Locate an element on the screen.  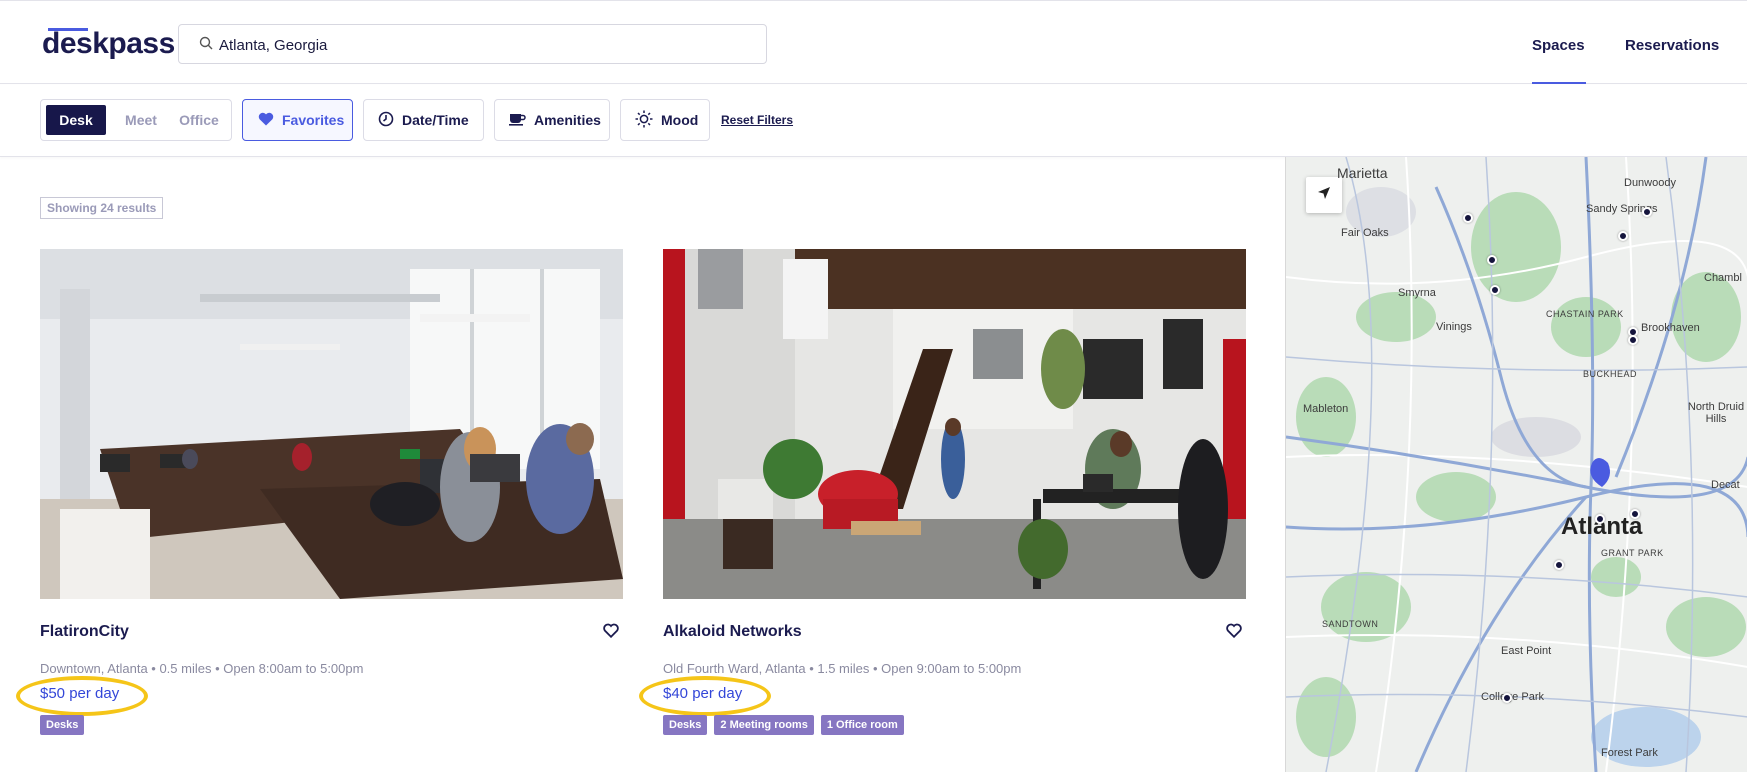
amenities-button: Amenities is located at coordinates (552, 120).